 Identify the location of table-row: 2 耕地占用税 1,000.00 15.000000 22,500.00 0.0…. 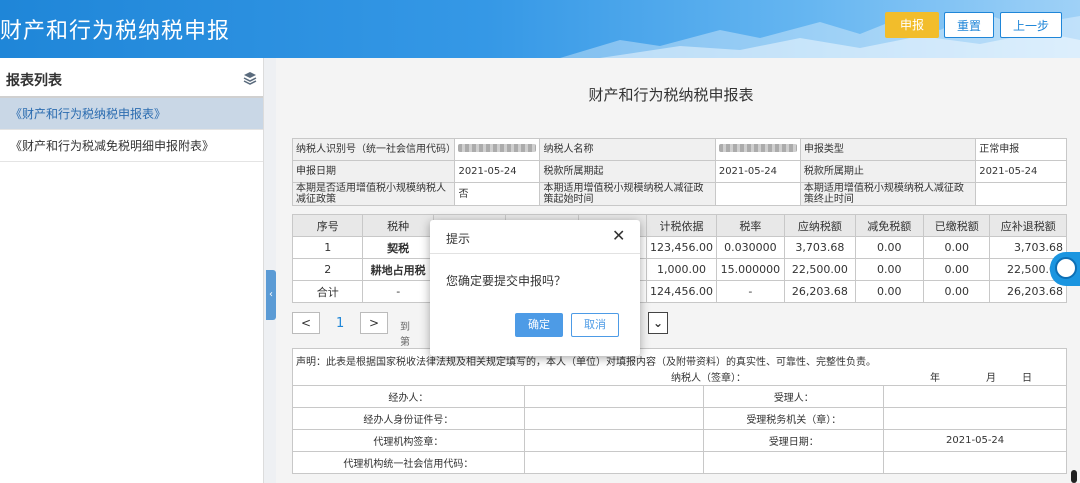
(679, 269).